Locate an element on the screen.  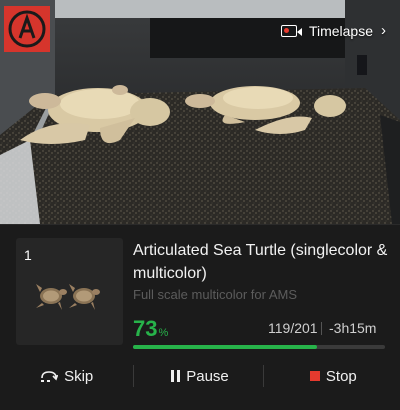
plate-thumbnail: 1 is located at coordinates (69, 291).